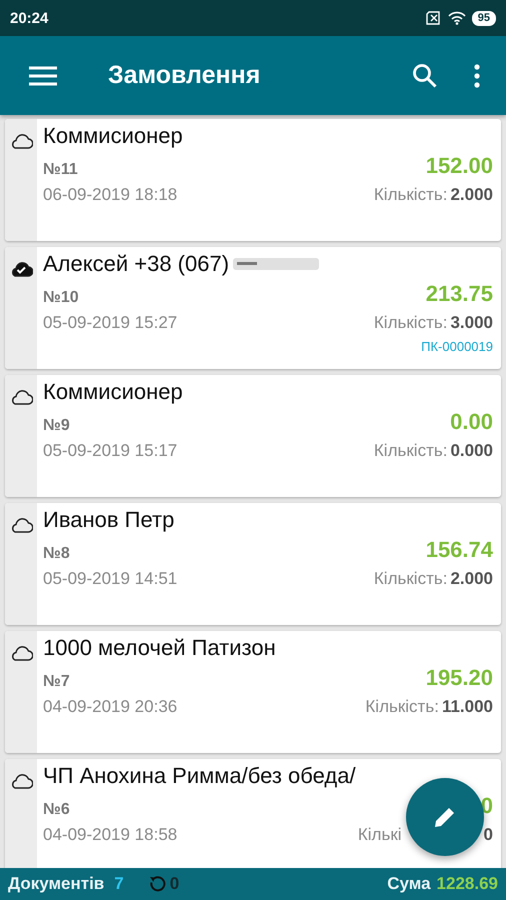  What do you see at coordinates (486, 806) in the screenshot?
I see `order-amount: 0` at bounding box center [486, 806].